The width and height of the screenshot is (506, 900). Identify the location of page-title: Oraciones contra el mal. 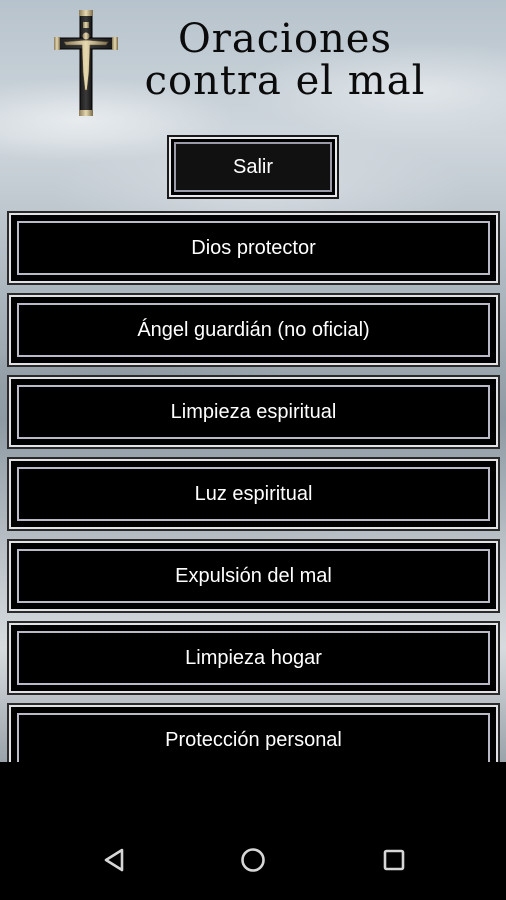
(285, 60).